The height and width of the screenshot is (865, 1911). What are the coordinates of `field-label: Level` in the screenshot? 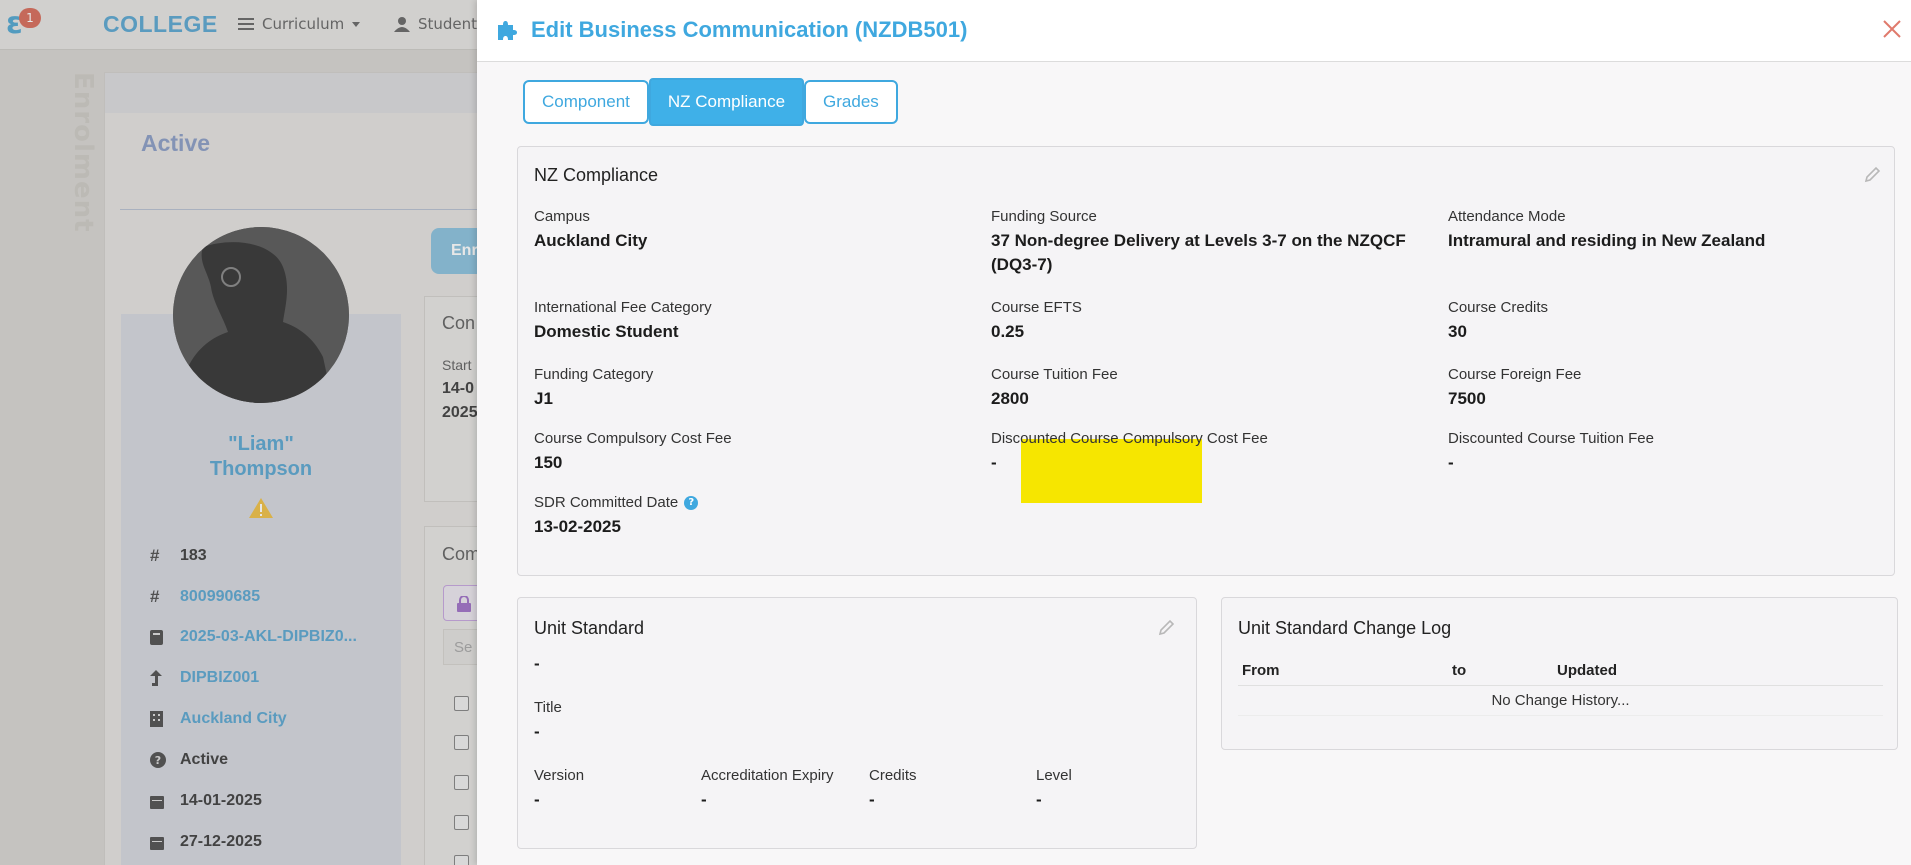 It's located at (1054, 775).